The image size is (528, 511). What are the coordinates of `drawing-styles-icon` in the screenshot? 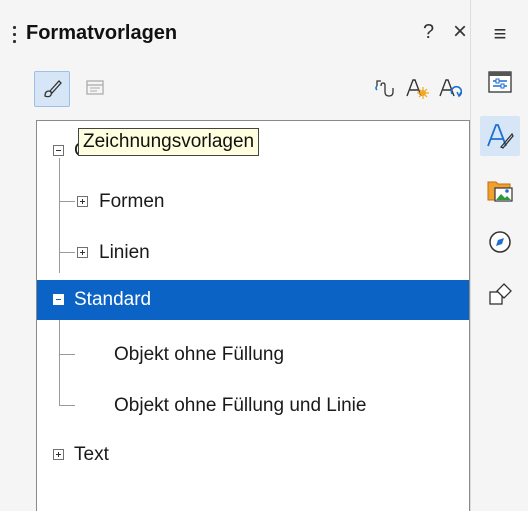 It's located at (53, 89).